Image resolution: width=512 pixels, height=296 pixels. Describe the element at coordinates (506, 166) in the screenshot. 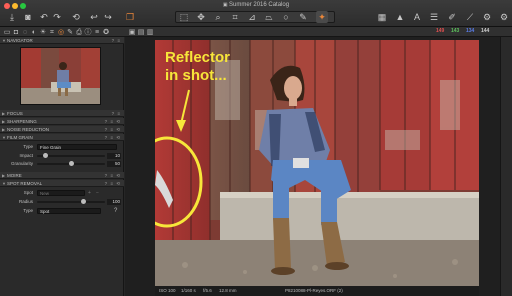

I see `right-side-strip` at that location.